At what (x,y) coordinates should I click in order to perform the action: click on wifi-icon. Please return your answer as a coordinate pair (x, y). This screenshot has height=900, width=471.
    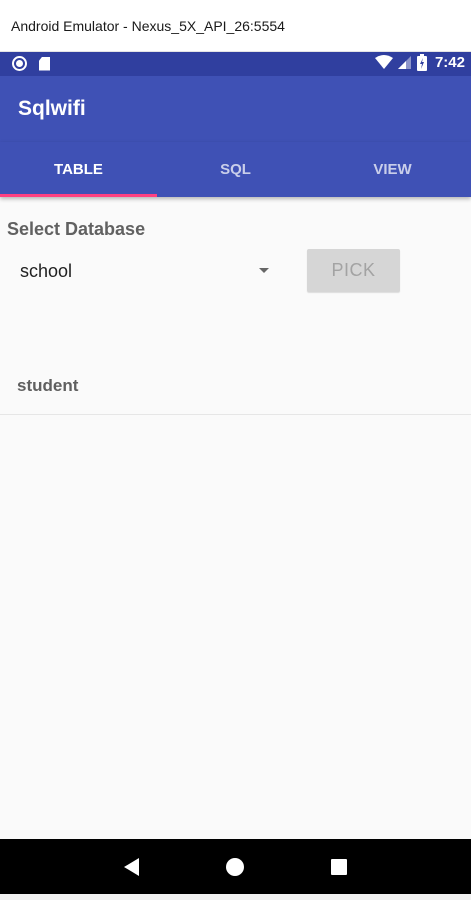
    Looking at the image, I should click on (383, 62).